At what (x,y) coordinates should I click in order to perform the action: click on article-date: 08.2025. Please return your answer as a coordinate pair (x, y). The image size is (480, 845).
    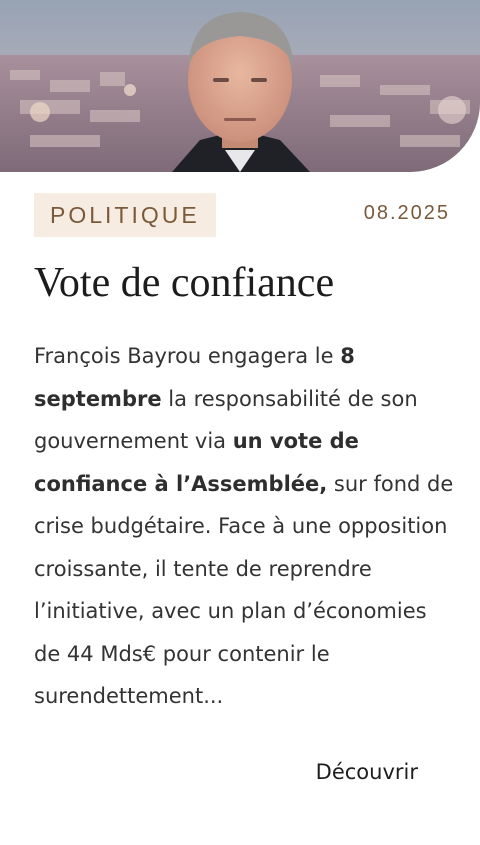
    Looking at the image, I should click on (406, 213).